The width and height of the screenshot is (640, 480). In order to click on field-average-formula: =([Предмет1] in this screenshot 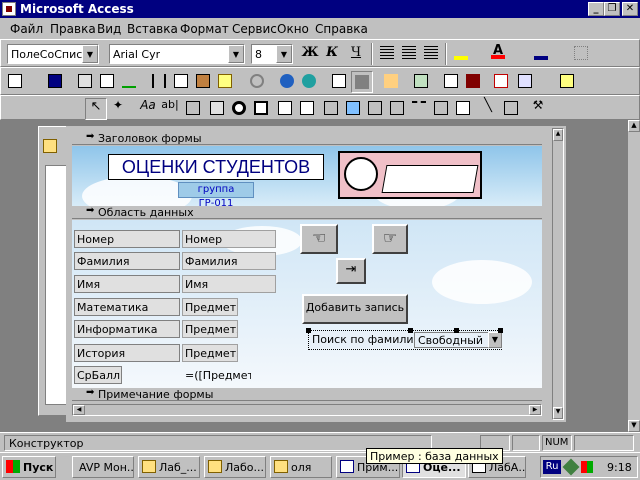, I will do `click(217, 375)`.